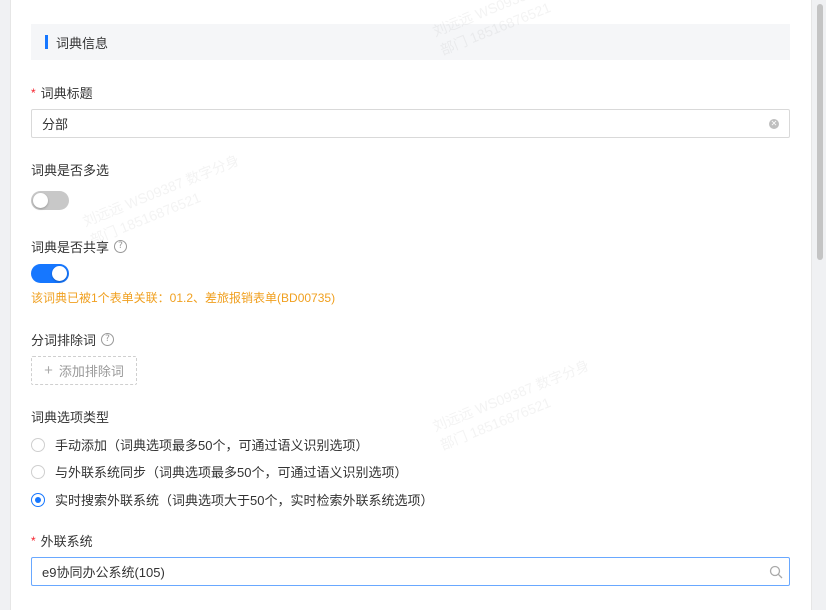  I want to click on option-type-label-text: 词典选项类型, so click(70, 417).